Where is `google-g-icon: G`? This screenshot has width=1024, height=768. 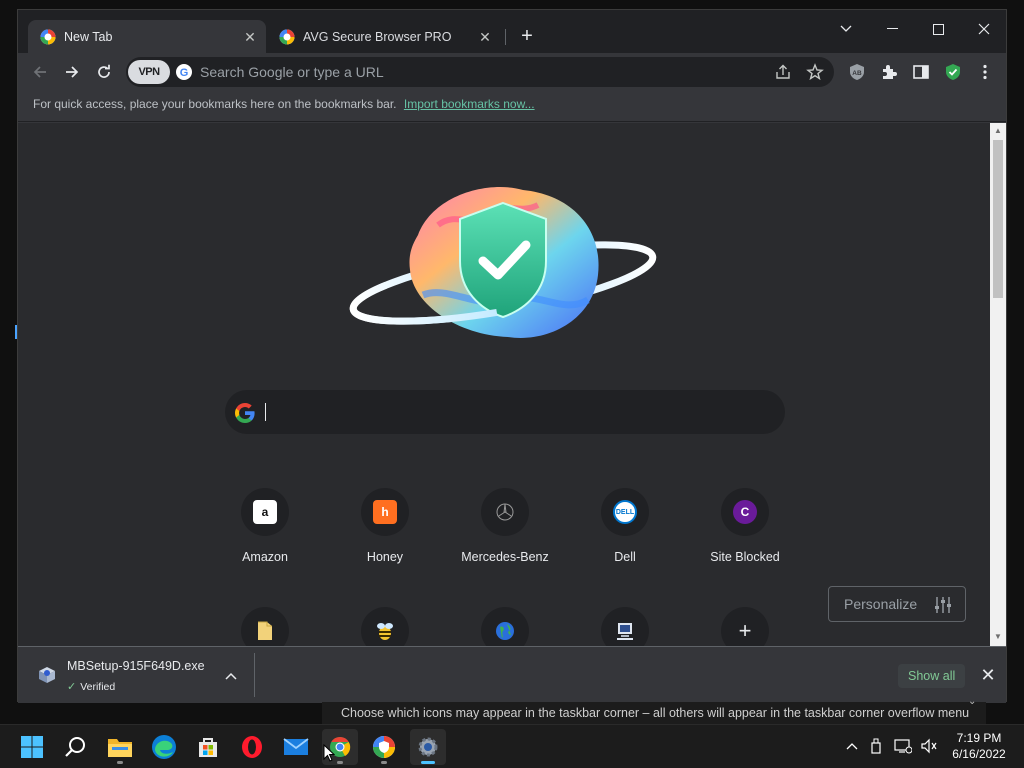 google-g-icon: G is located at coordinates (184, 72).